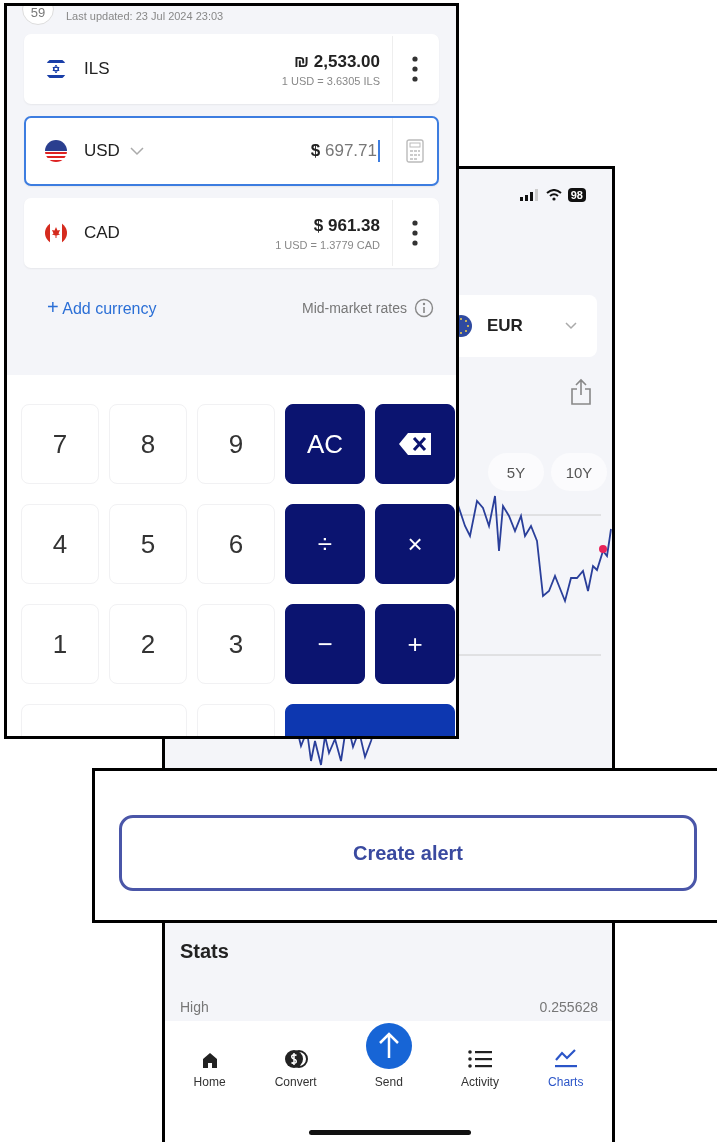 This screenshot has width=717, height=1142. Describe the element at coordinates (295, 1059) in the screenshot. I see `coin-icon` at that location.